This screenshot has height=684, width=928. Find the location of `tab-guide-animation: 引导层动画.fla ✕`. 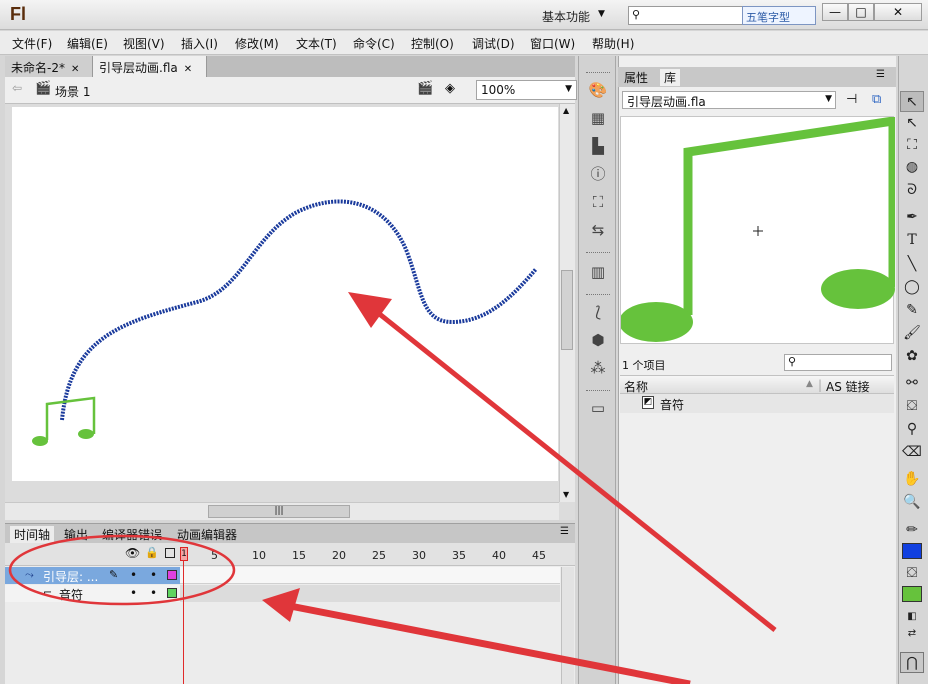

tab-guide-animation: 引导层动画.fla ✕ is located at coordinates (150, 66).